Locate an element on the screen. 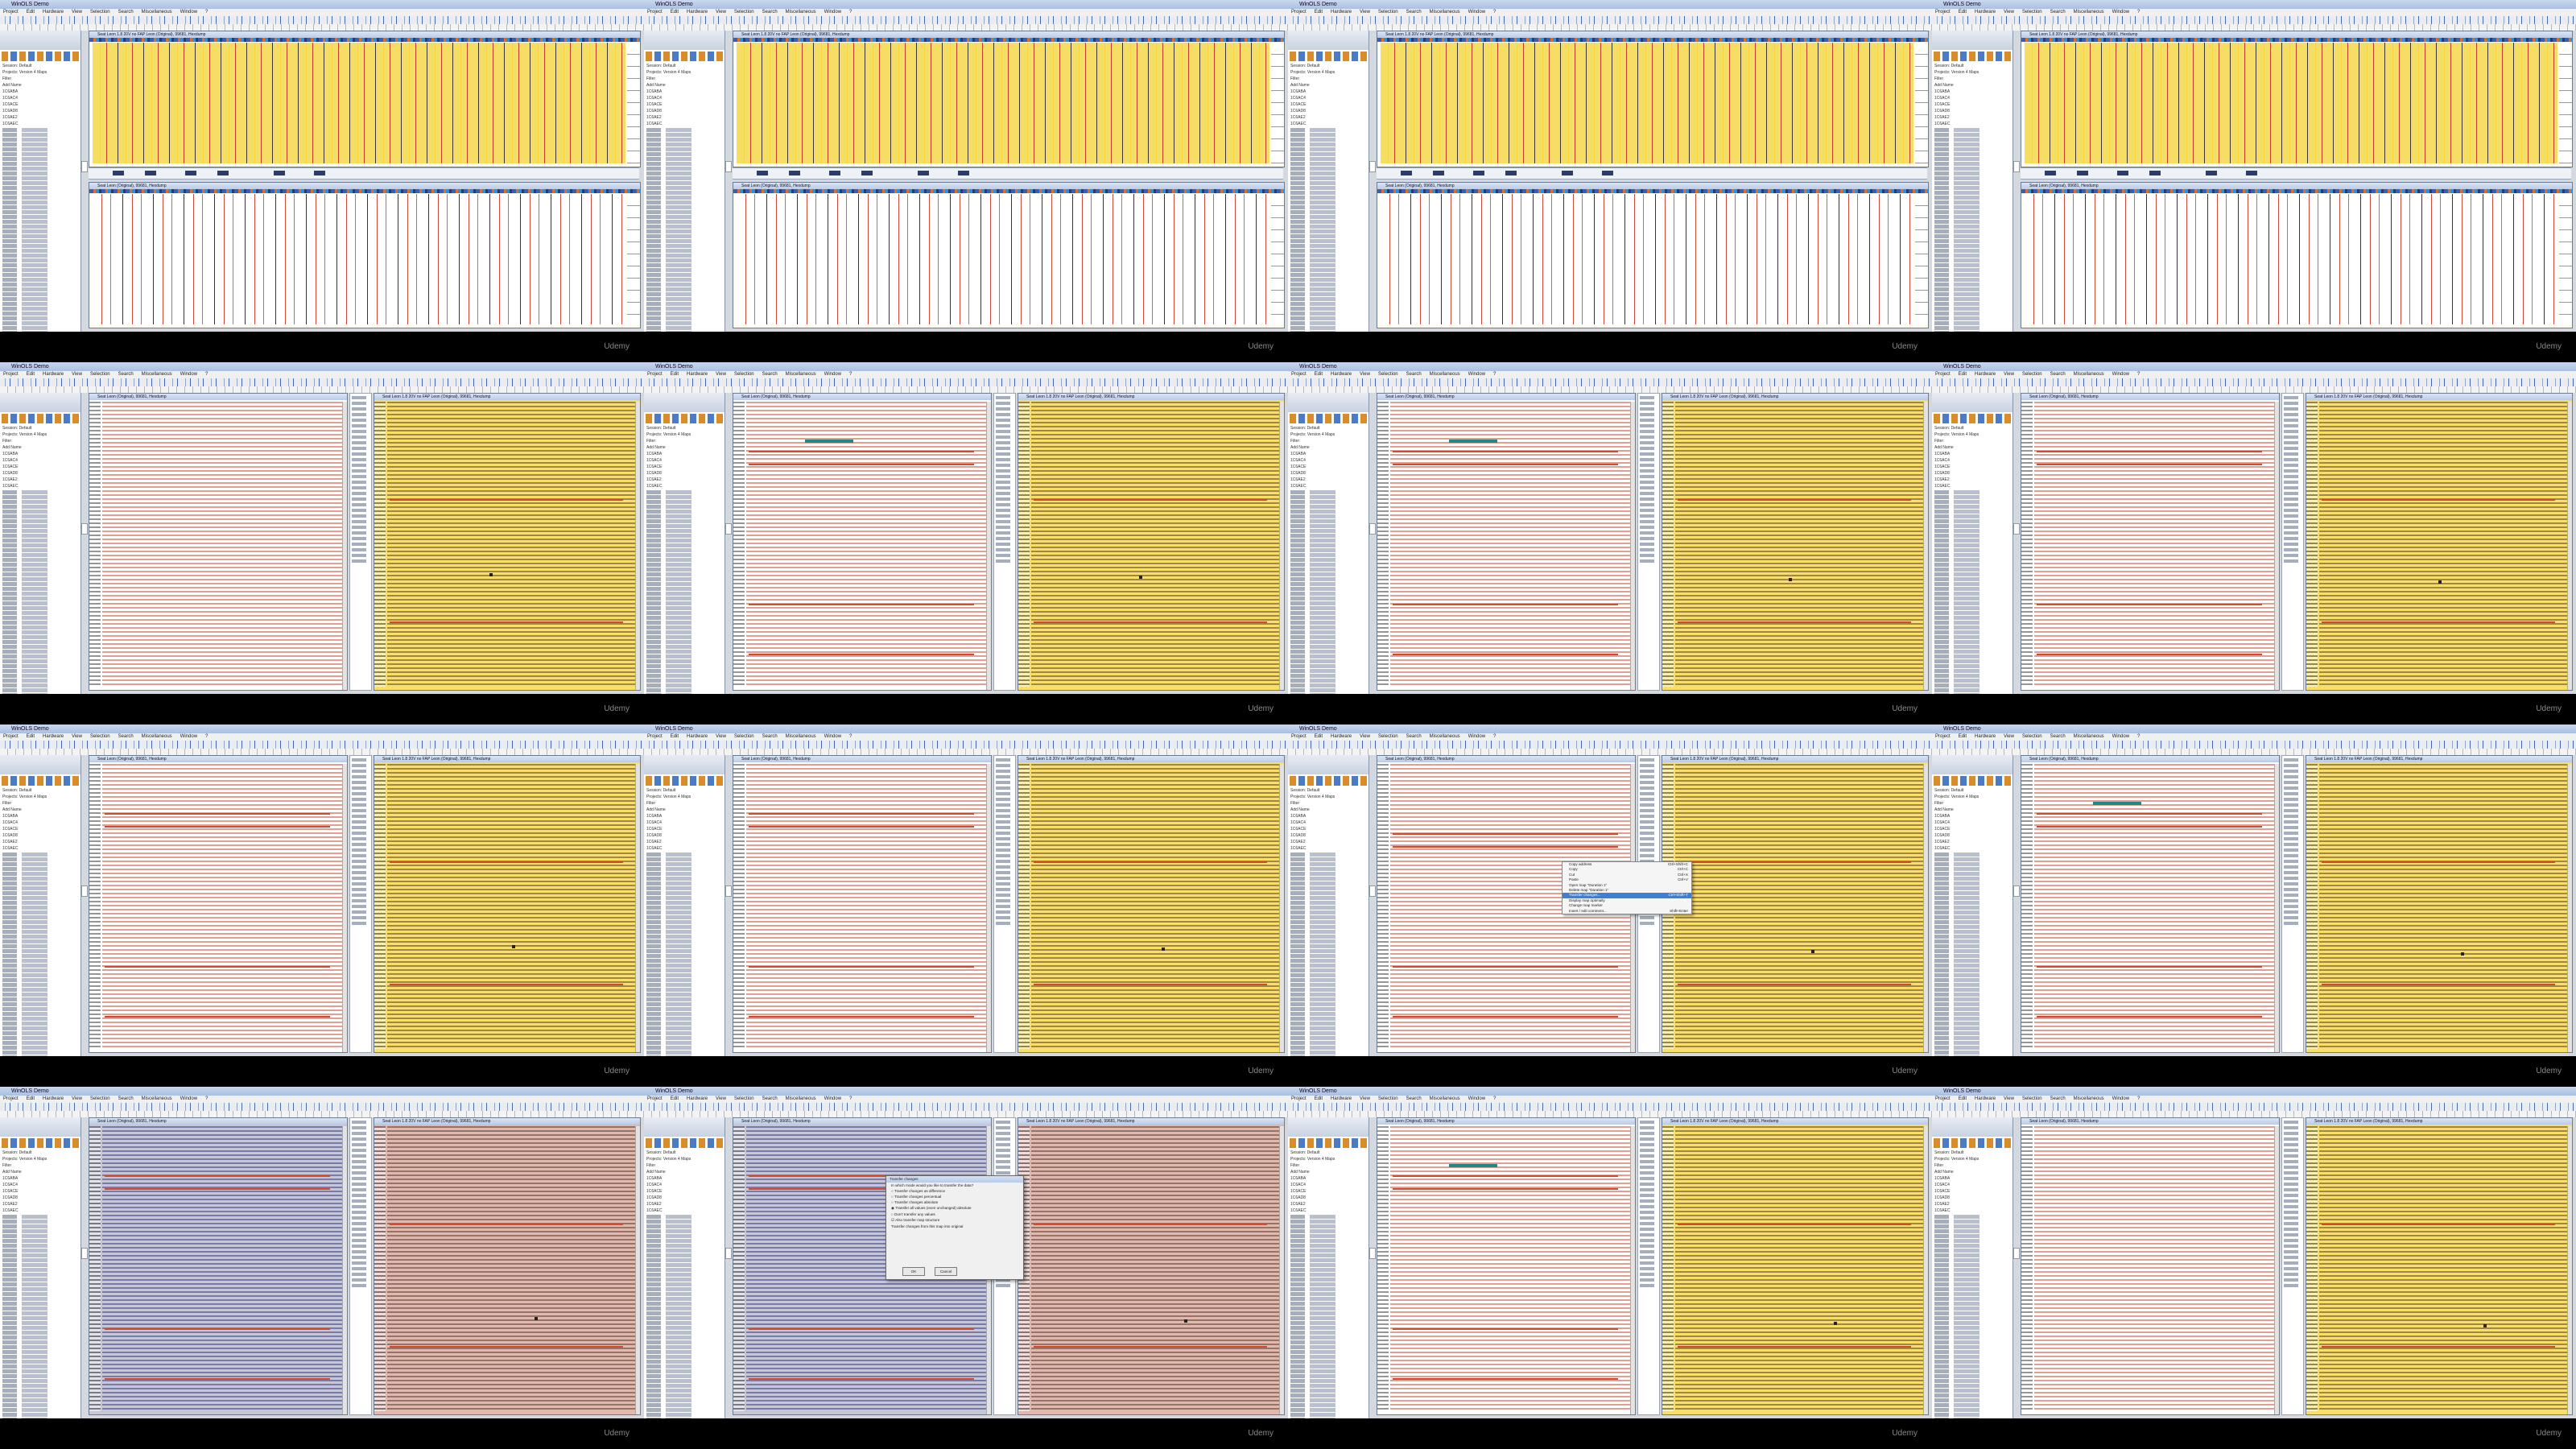 Image resolution: width=2576 pixels, height=1449 pixels. menu-item: Miscellaneous is located at coordinates (801, 1098).